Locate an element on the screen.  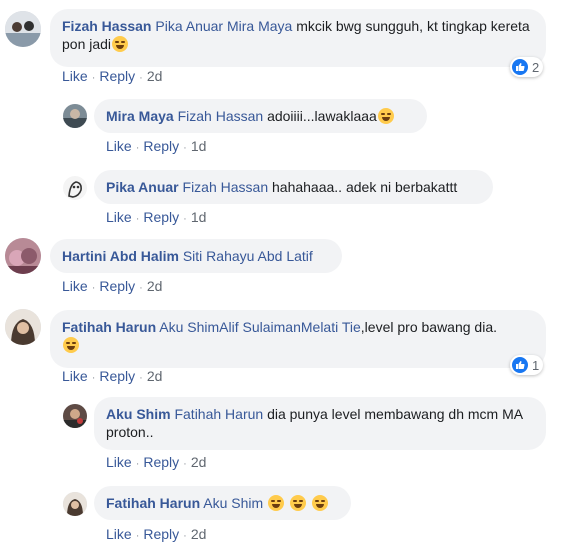
comment-author: Aku Shim is located at coordinates (138, 414).